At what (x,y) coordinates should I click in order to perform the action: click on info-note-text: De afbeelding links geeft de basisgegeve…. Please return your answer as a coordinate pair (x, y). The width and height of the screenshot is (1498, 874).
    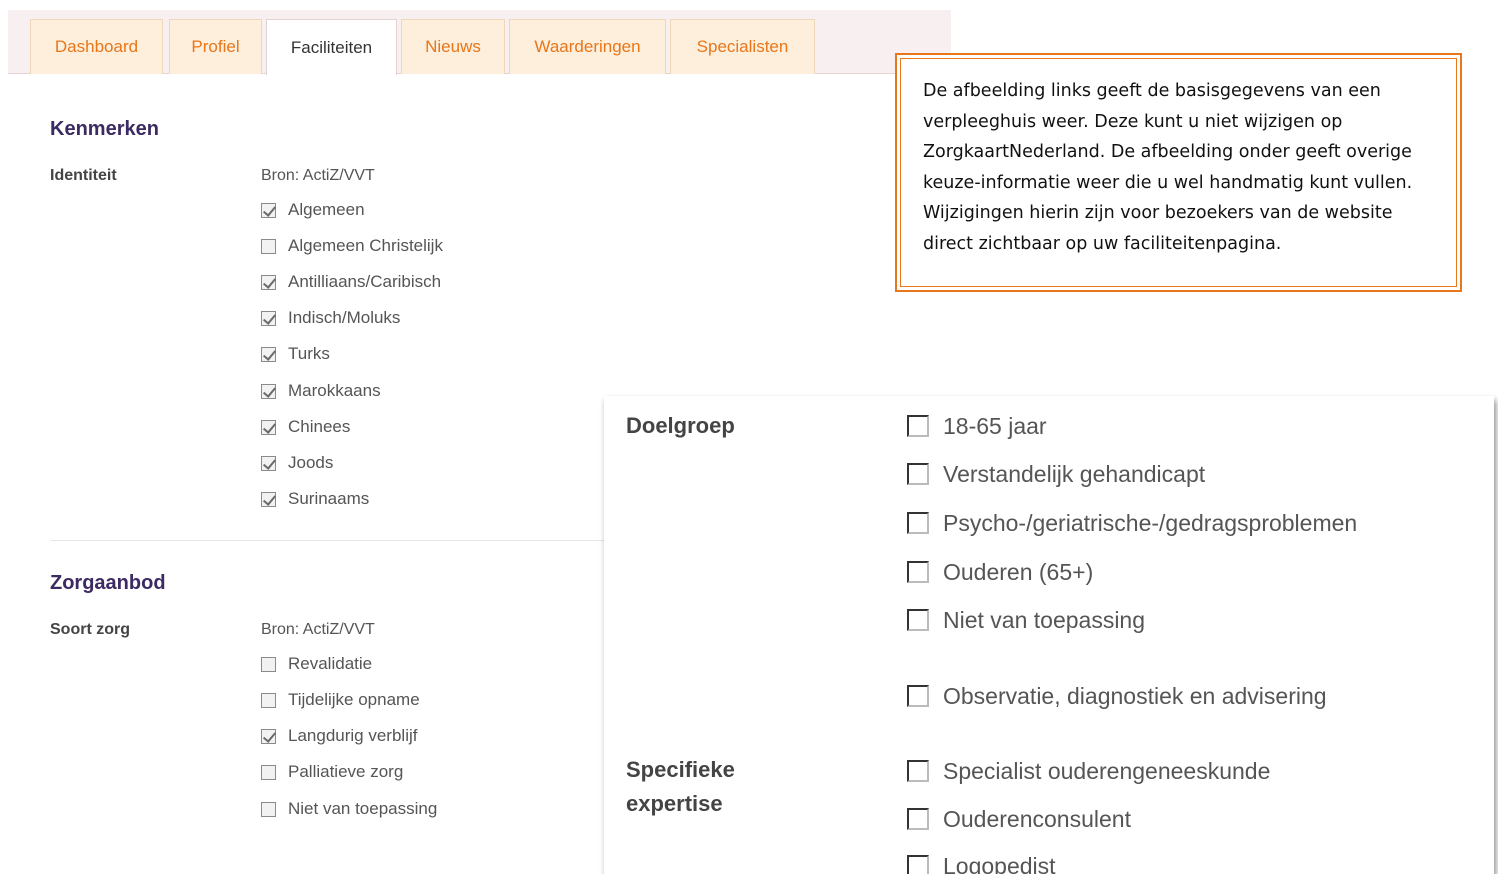
    Looking at the image, I should click on (1178, 172).